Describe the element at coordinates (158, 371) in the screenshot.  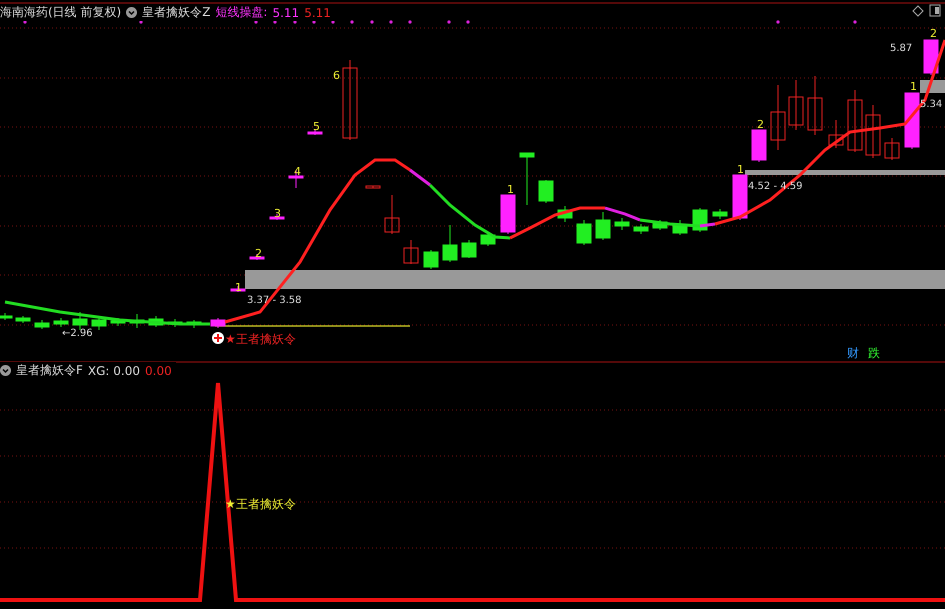
I see `indicator-value: 0.00` at that location.